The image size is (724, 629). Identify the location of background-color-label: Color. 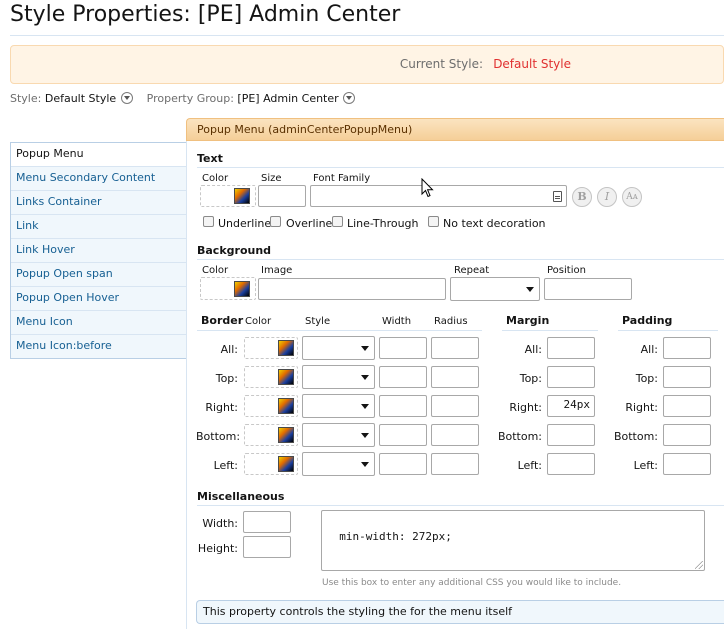
(215, 270).